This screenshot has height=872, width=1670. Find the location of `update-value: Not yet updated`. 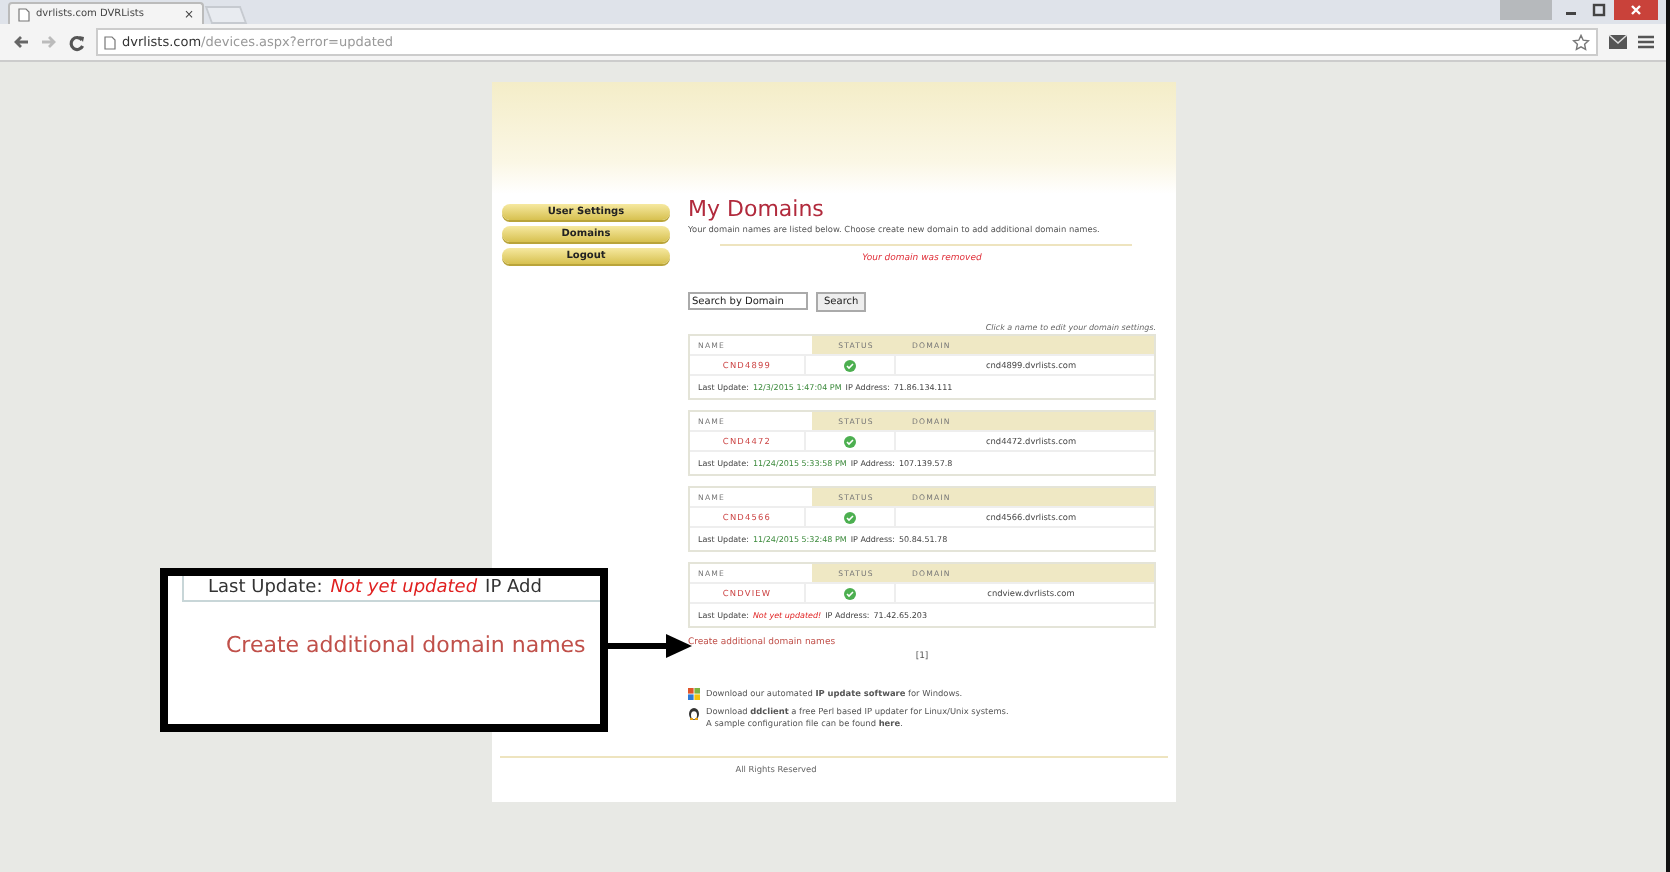

update-value: Not yet updated is located at coordinates (404, 588).